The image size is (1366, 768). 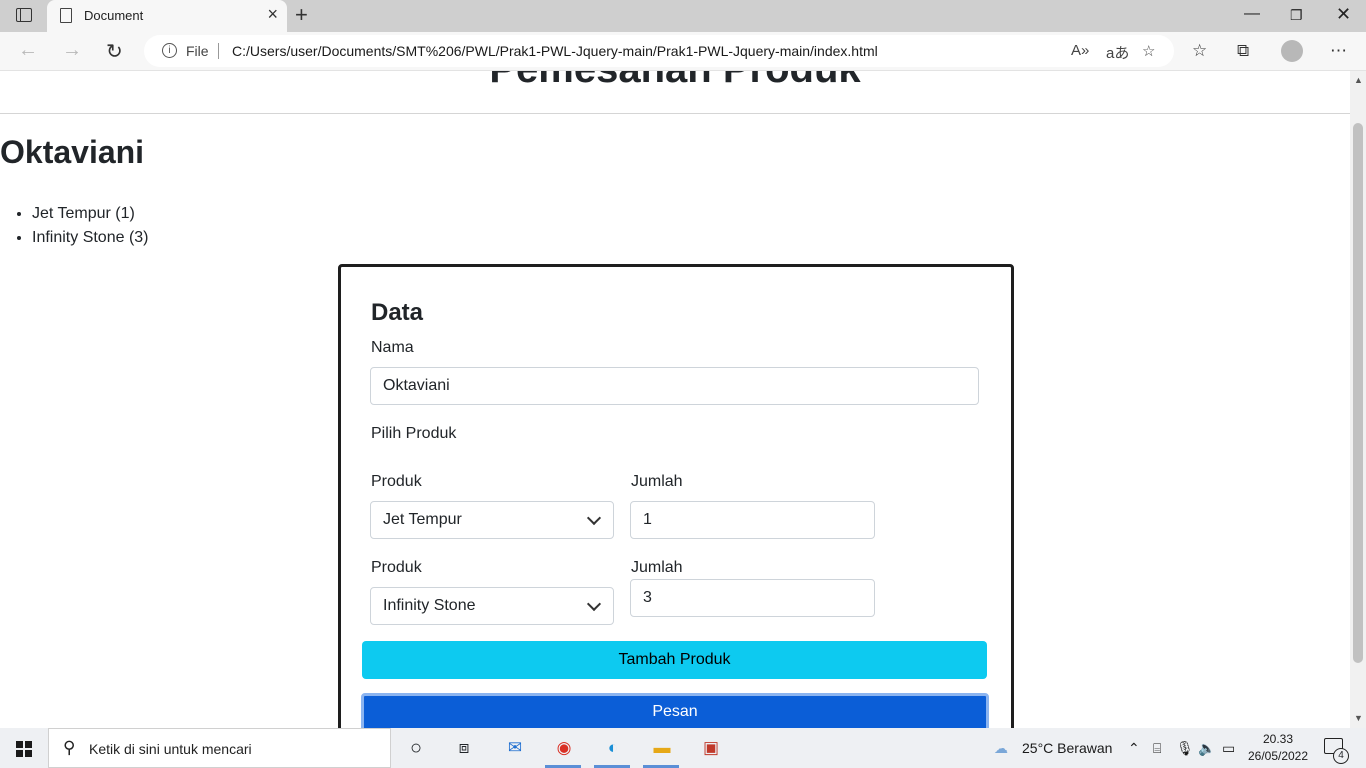 I want to click on notification-count-badge: 4, so click(x=1341, y=756).